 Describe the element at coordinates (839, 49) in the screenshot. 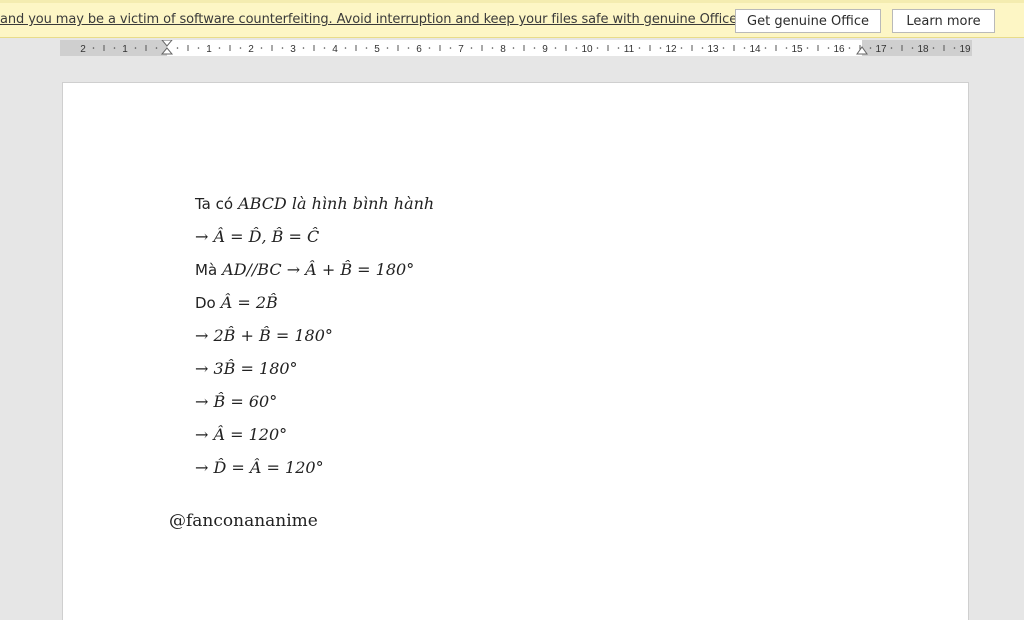

I see `ruler-label: 16` at that location.